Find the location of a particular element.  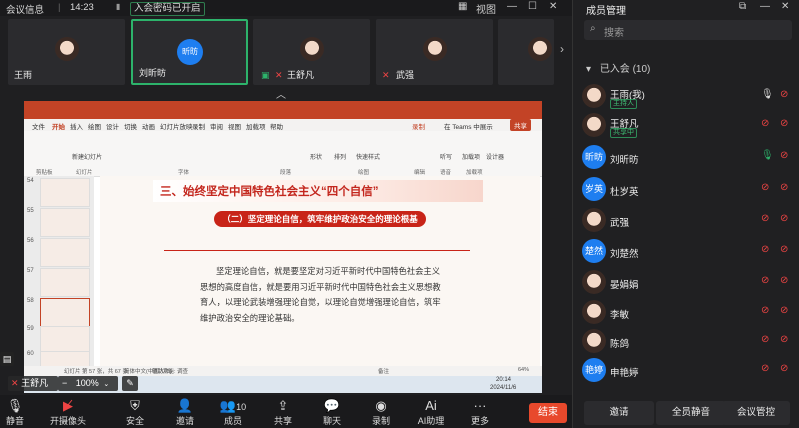

ai-assistant-button: Ai AI助理 is located at coordinates (431, 412).